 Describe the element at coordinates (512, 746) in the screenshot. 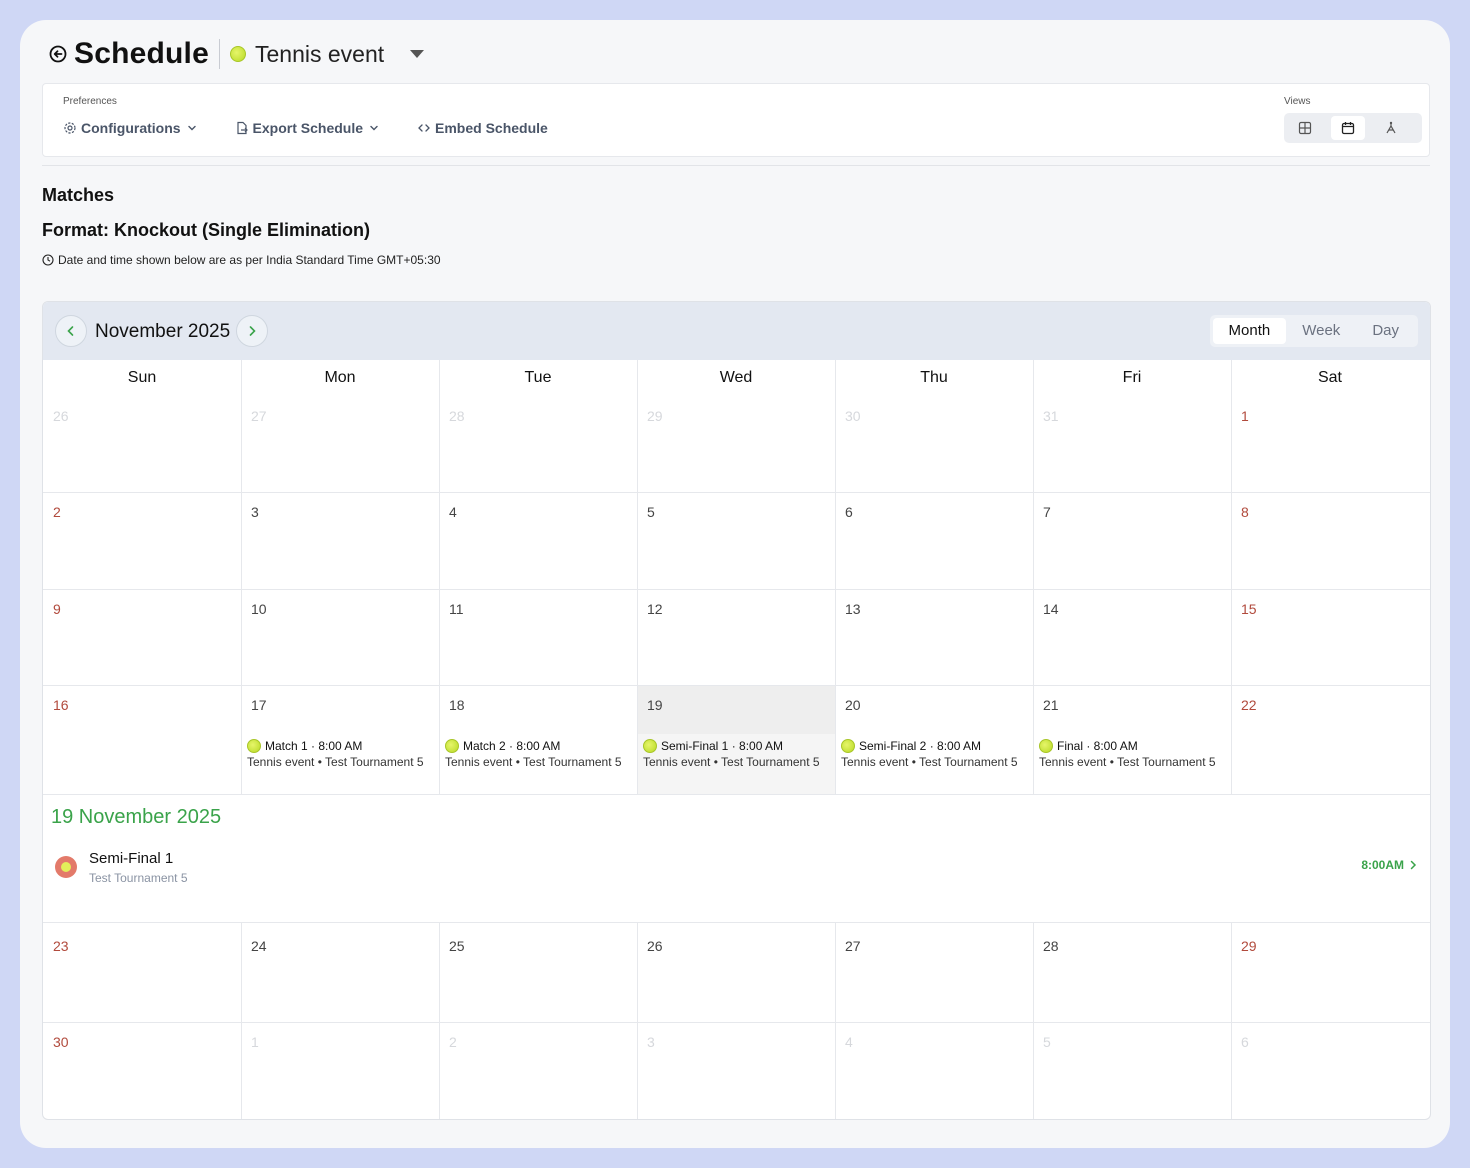

I see `match-event-label: Match 2 · 8:00 AM` at that location.